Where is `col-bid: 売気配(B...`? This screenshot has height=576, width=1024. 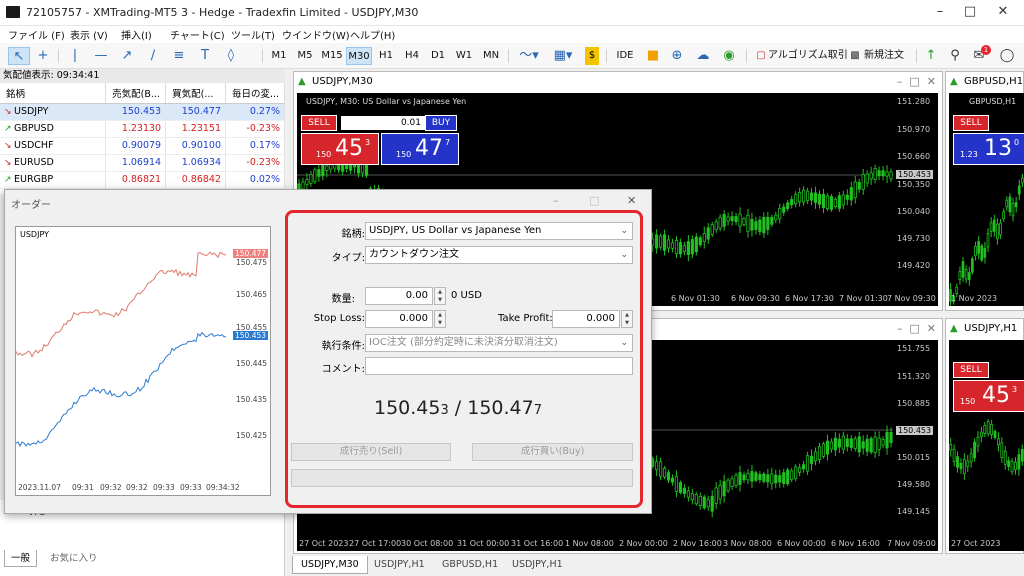
col-bid: 売気配(B... is located at coordinates (136, 93).